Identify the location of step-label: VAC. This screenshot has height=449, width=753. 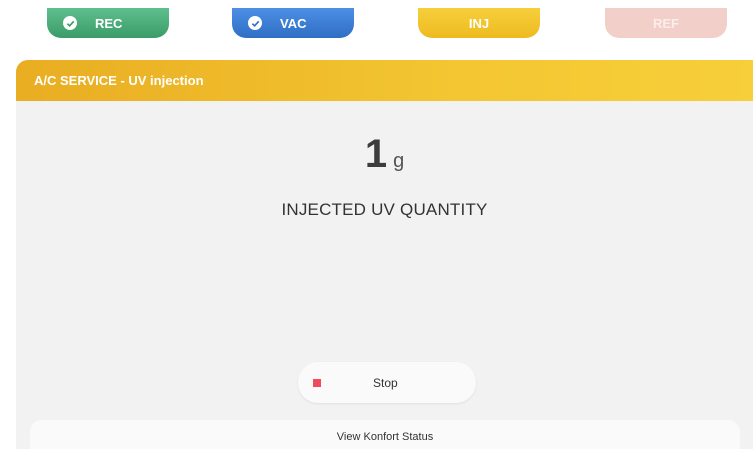
(293, 23).